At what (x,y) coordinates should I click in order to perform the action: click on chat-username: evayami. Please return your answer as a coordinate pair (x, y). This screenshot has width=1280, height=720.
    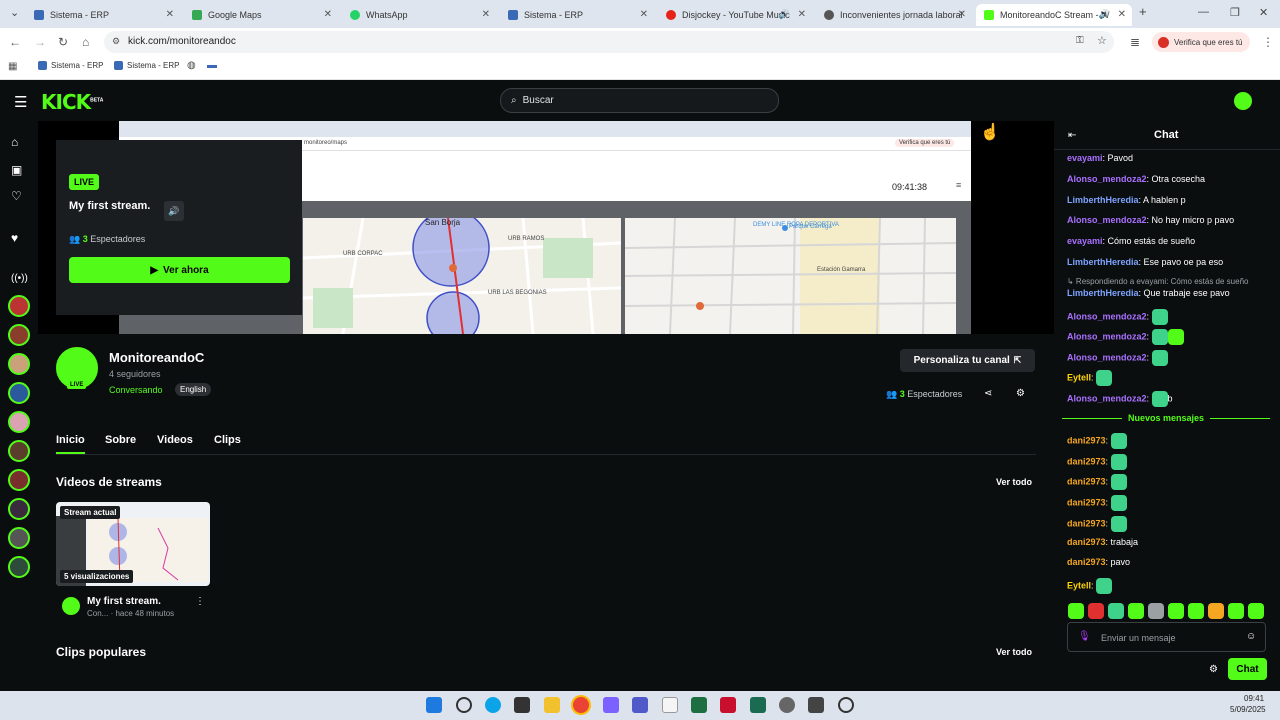
    Looking at the image, I should click on (1085, 241).